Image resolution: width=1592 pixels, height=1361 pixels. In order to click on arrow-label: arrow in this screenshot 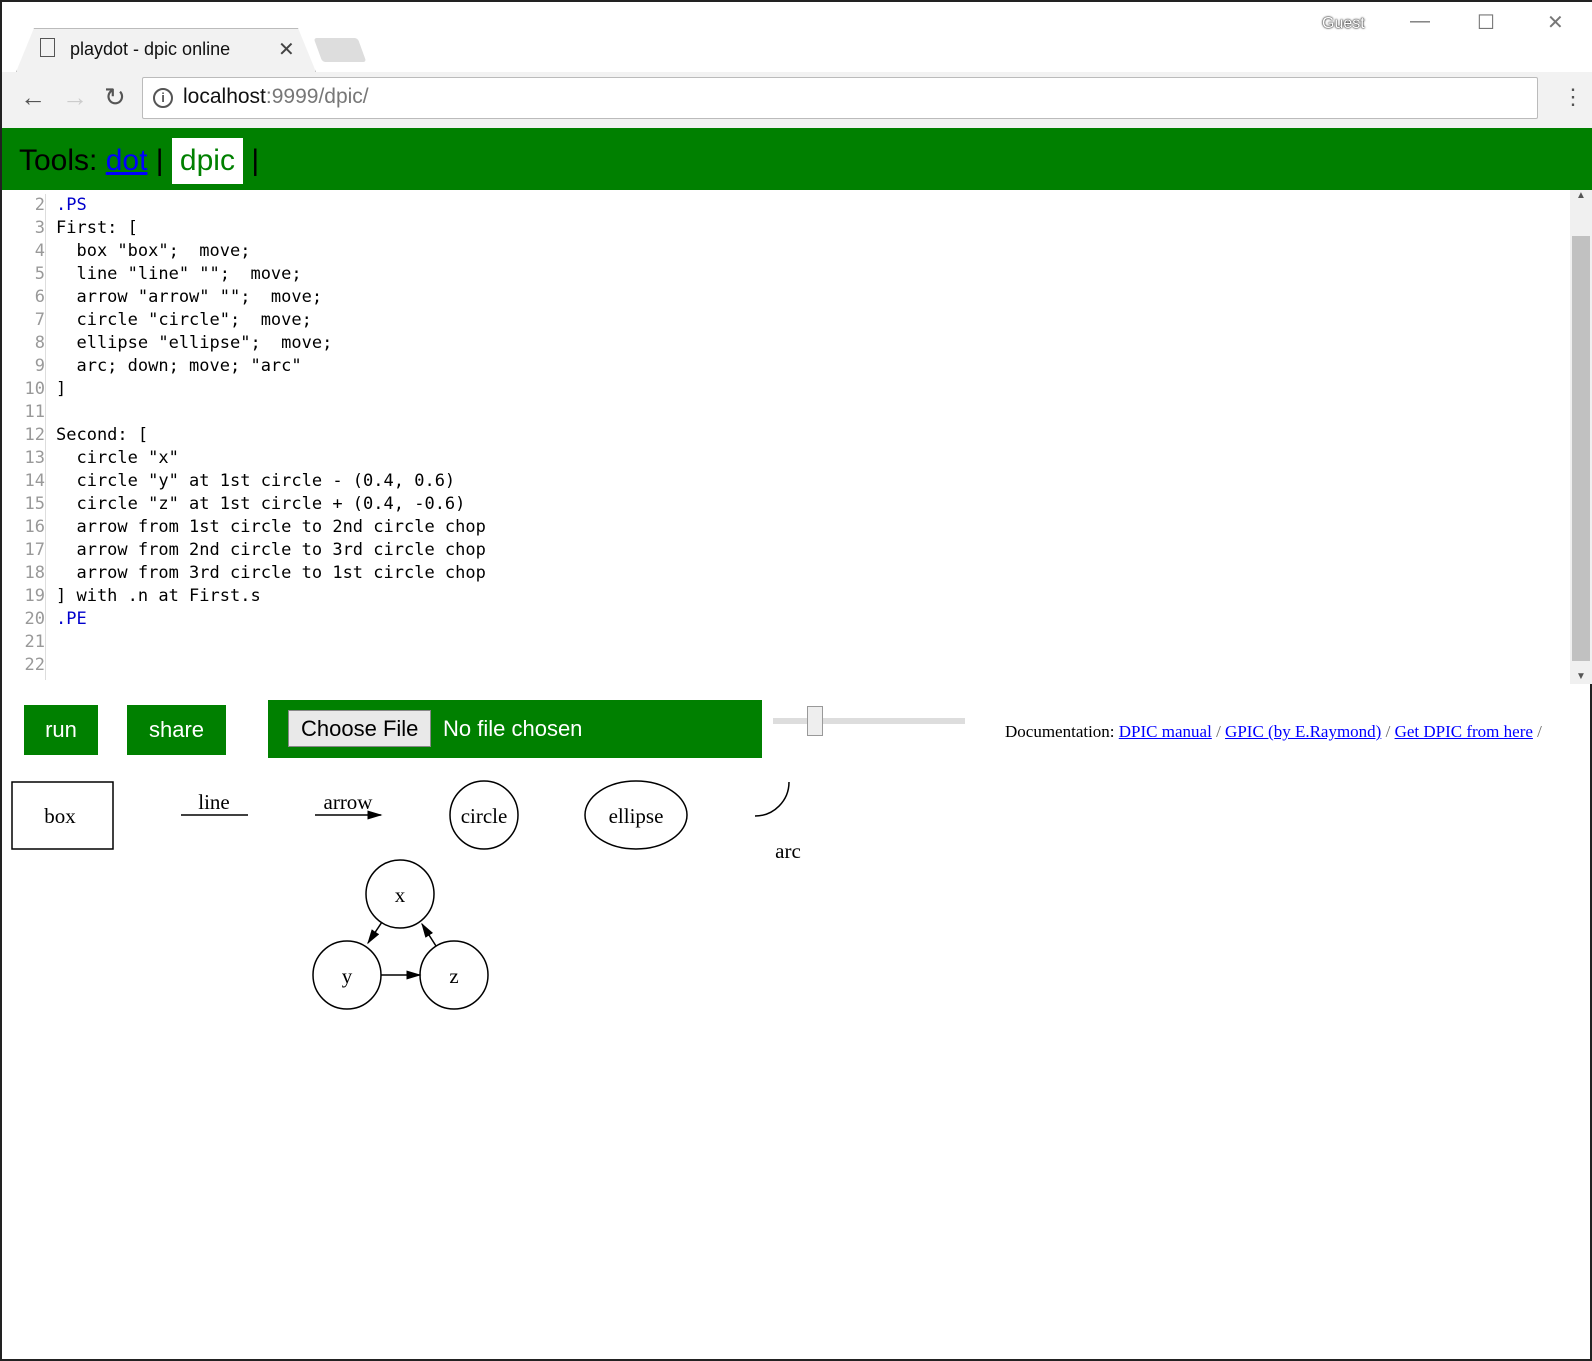, I will do `click(349, 802)`.